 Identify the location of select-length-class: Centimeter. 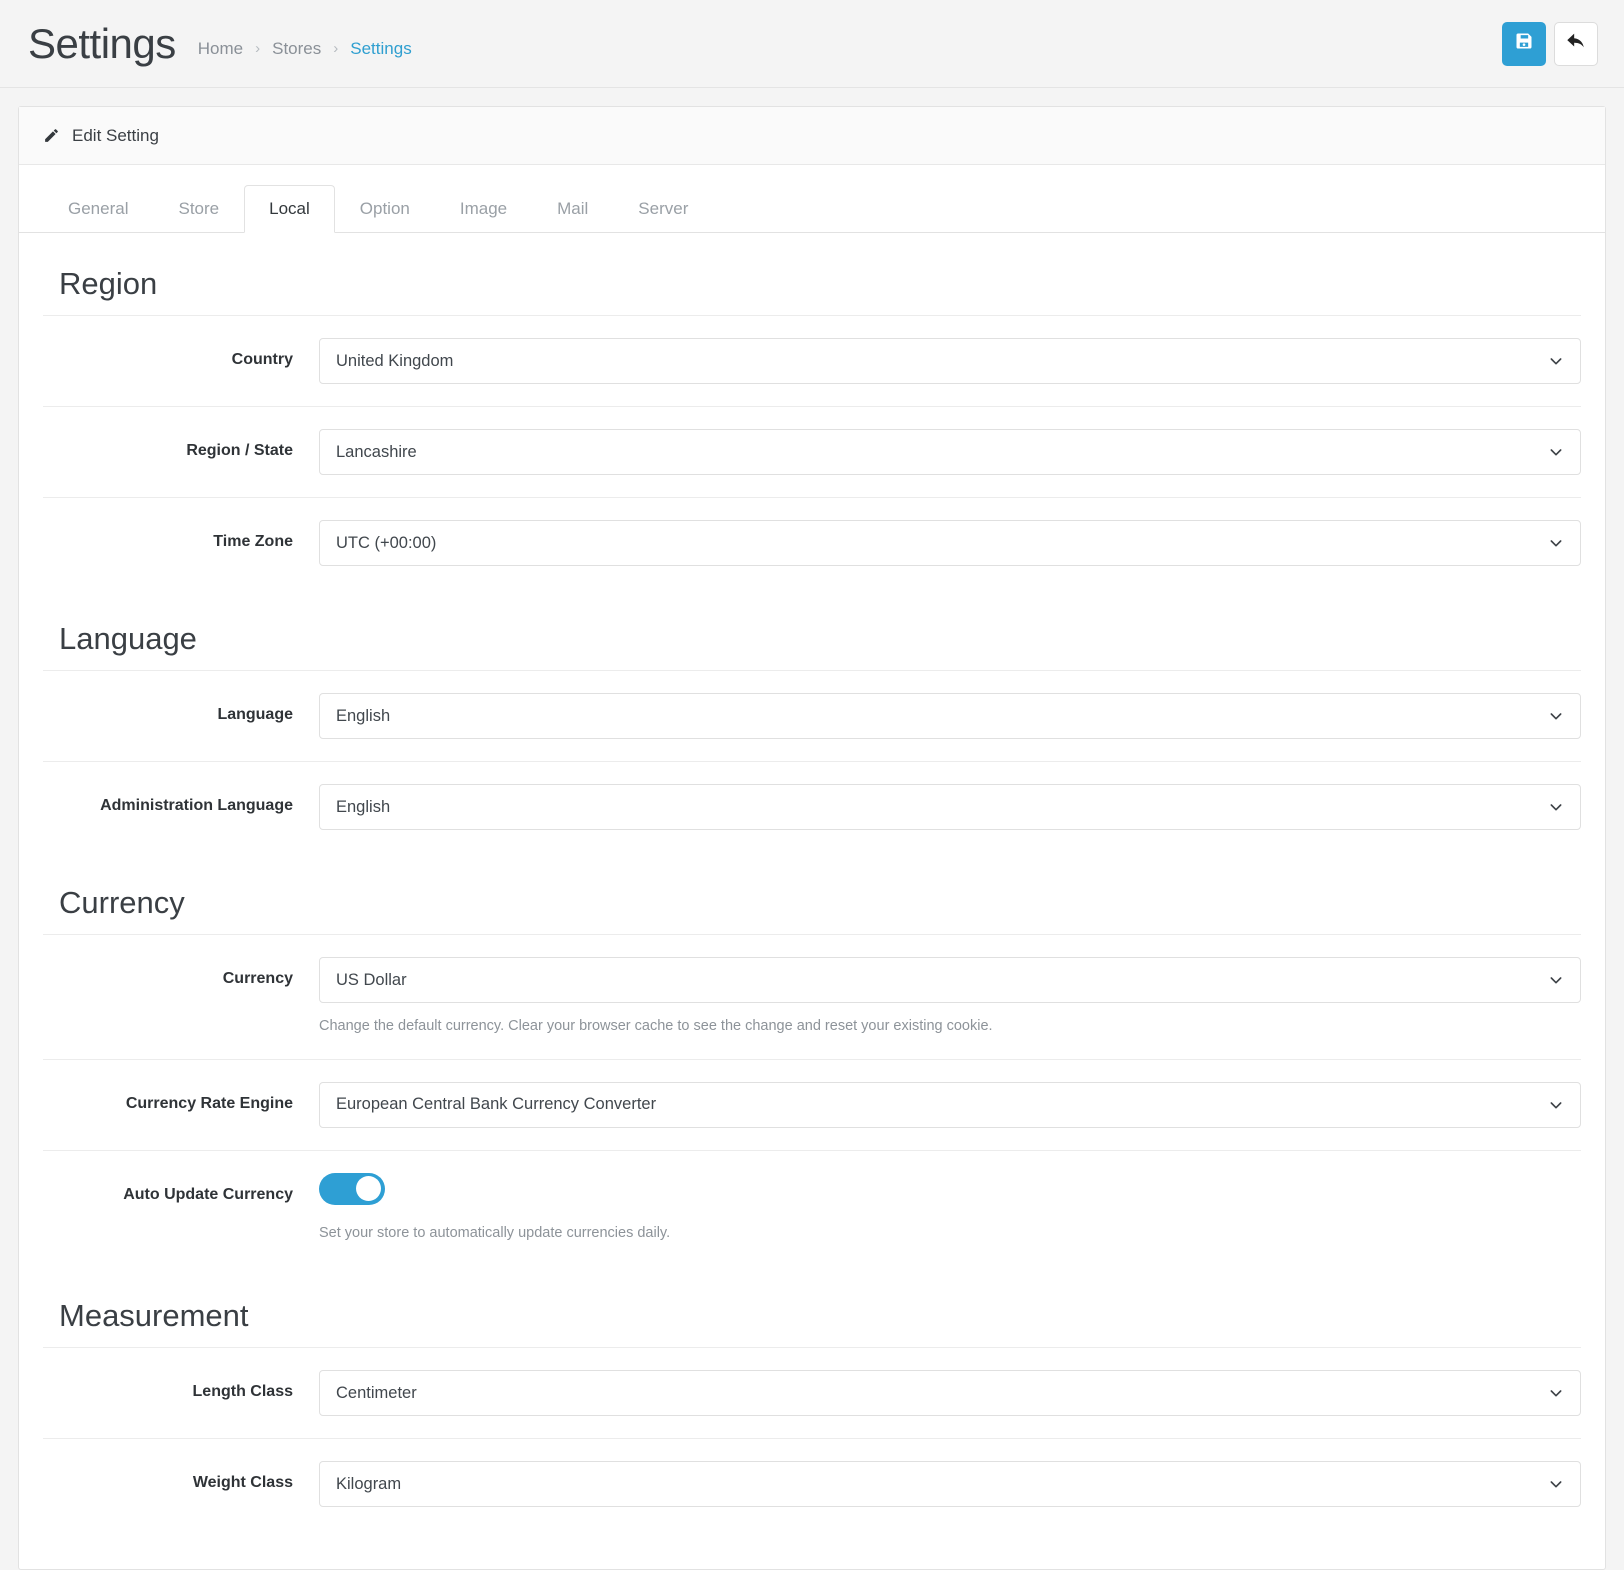
(950, 1393).